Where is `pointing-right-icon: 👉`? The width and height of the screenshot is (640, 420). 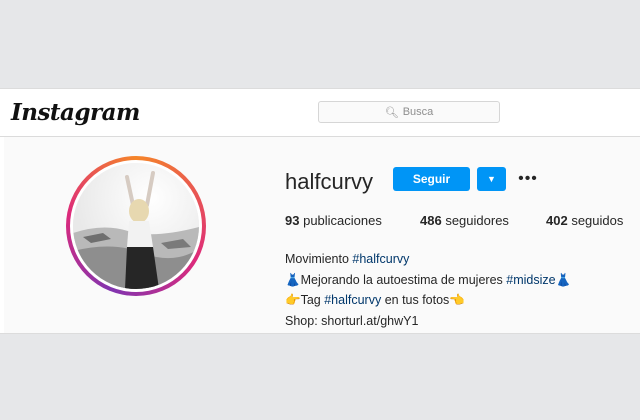
pointing-right-icon: 👉 is located at coordinates (293, 299).